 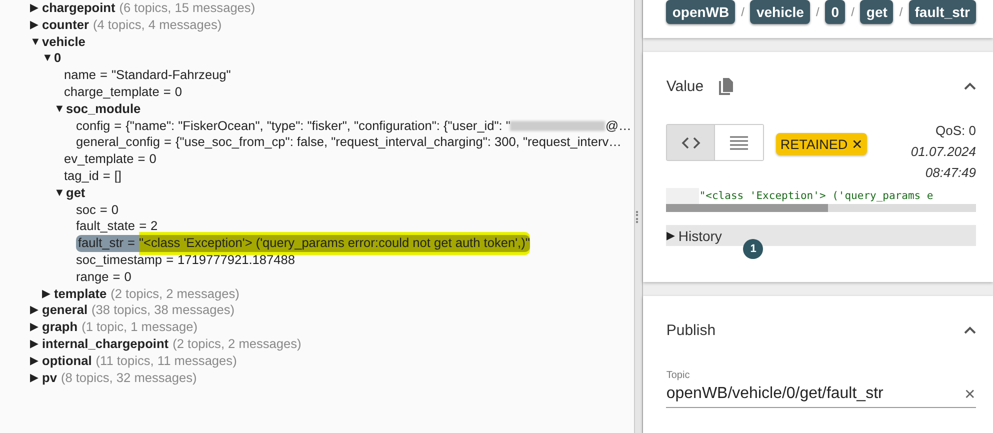 What do you see at coordinates (700, 236) in the screenshot?
I see `history-label: History` at bounding box center [700, 236].